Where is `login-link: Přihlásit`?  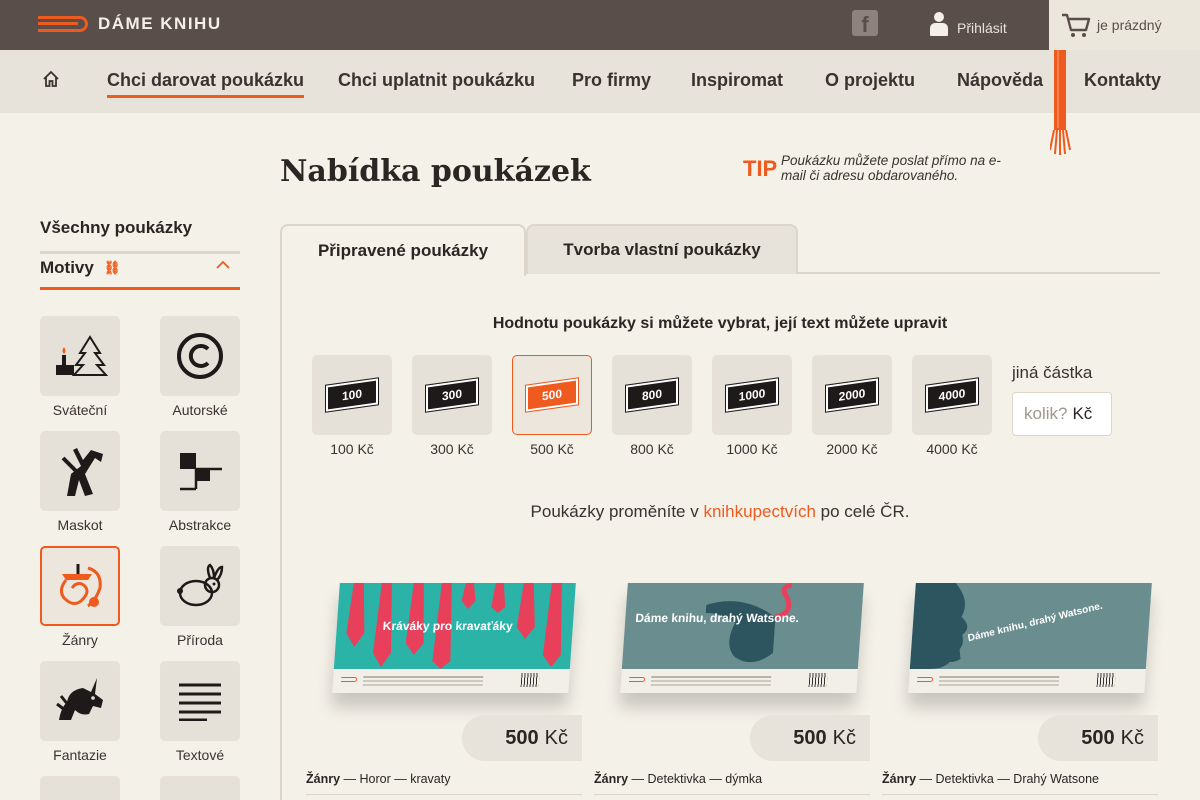
login-link: Přihlásit is located at coordinates (968, 24).